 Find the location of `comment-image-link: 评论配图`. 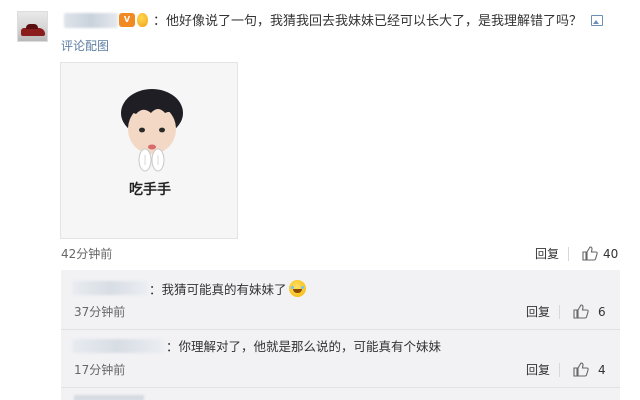

comment-image-link: 评论配图 is located at coordinates (85, 46).